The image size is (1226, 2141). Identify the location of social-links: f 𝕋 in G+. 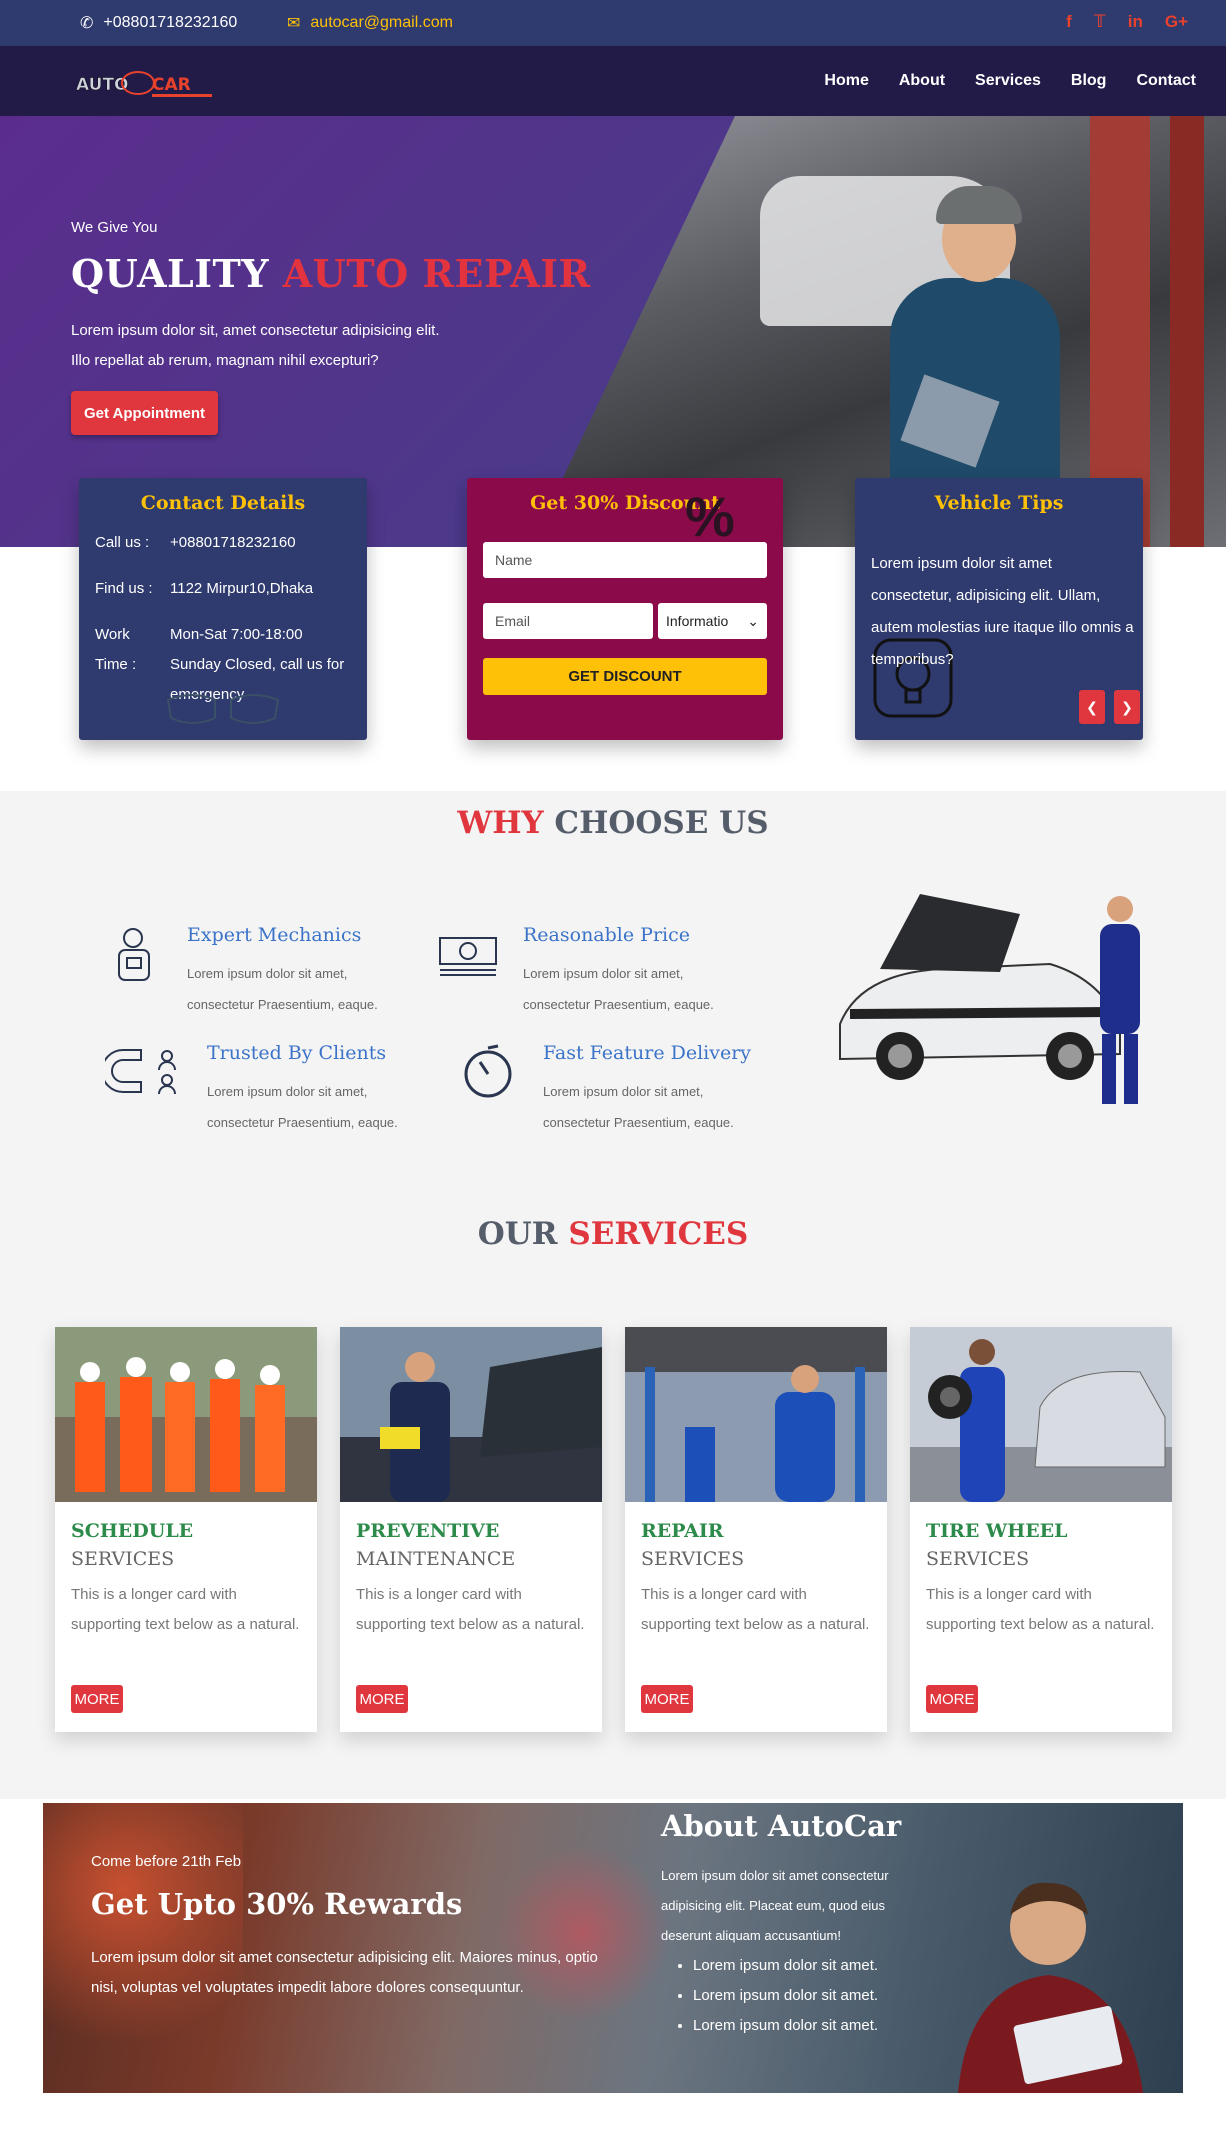
(1127, 22).